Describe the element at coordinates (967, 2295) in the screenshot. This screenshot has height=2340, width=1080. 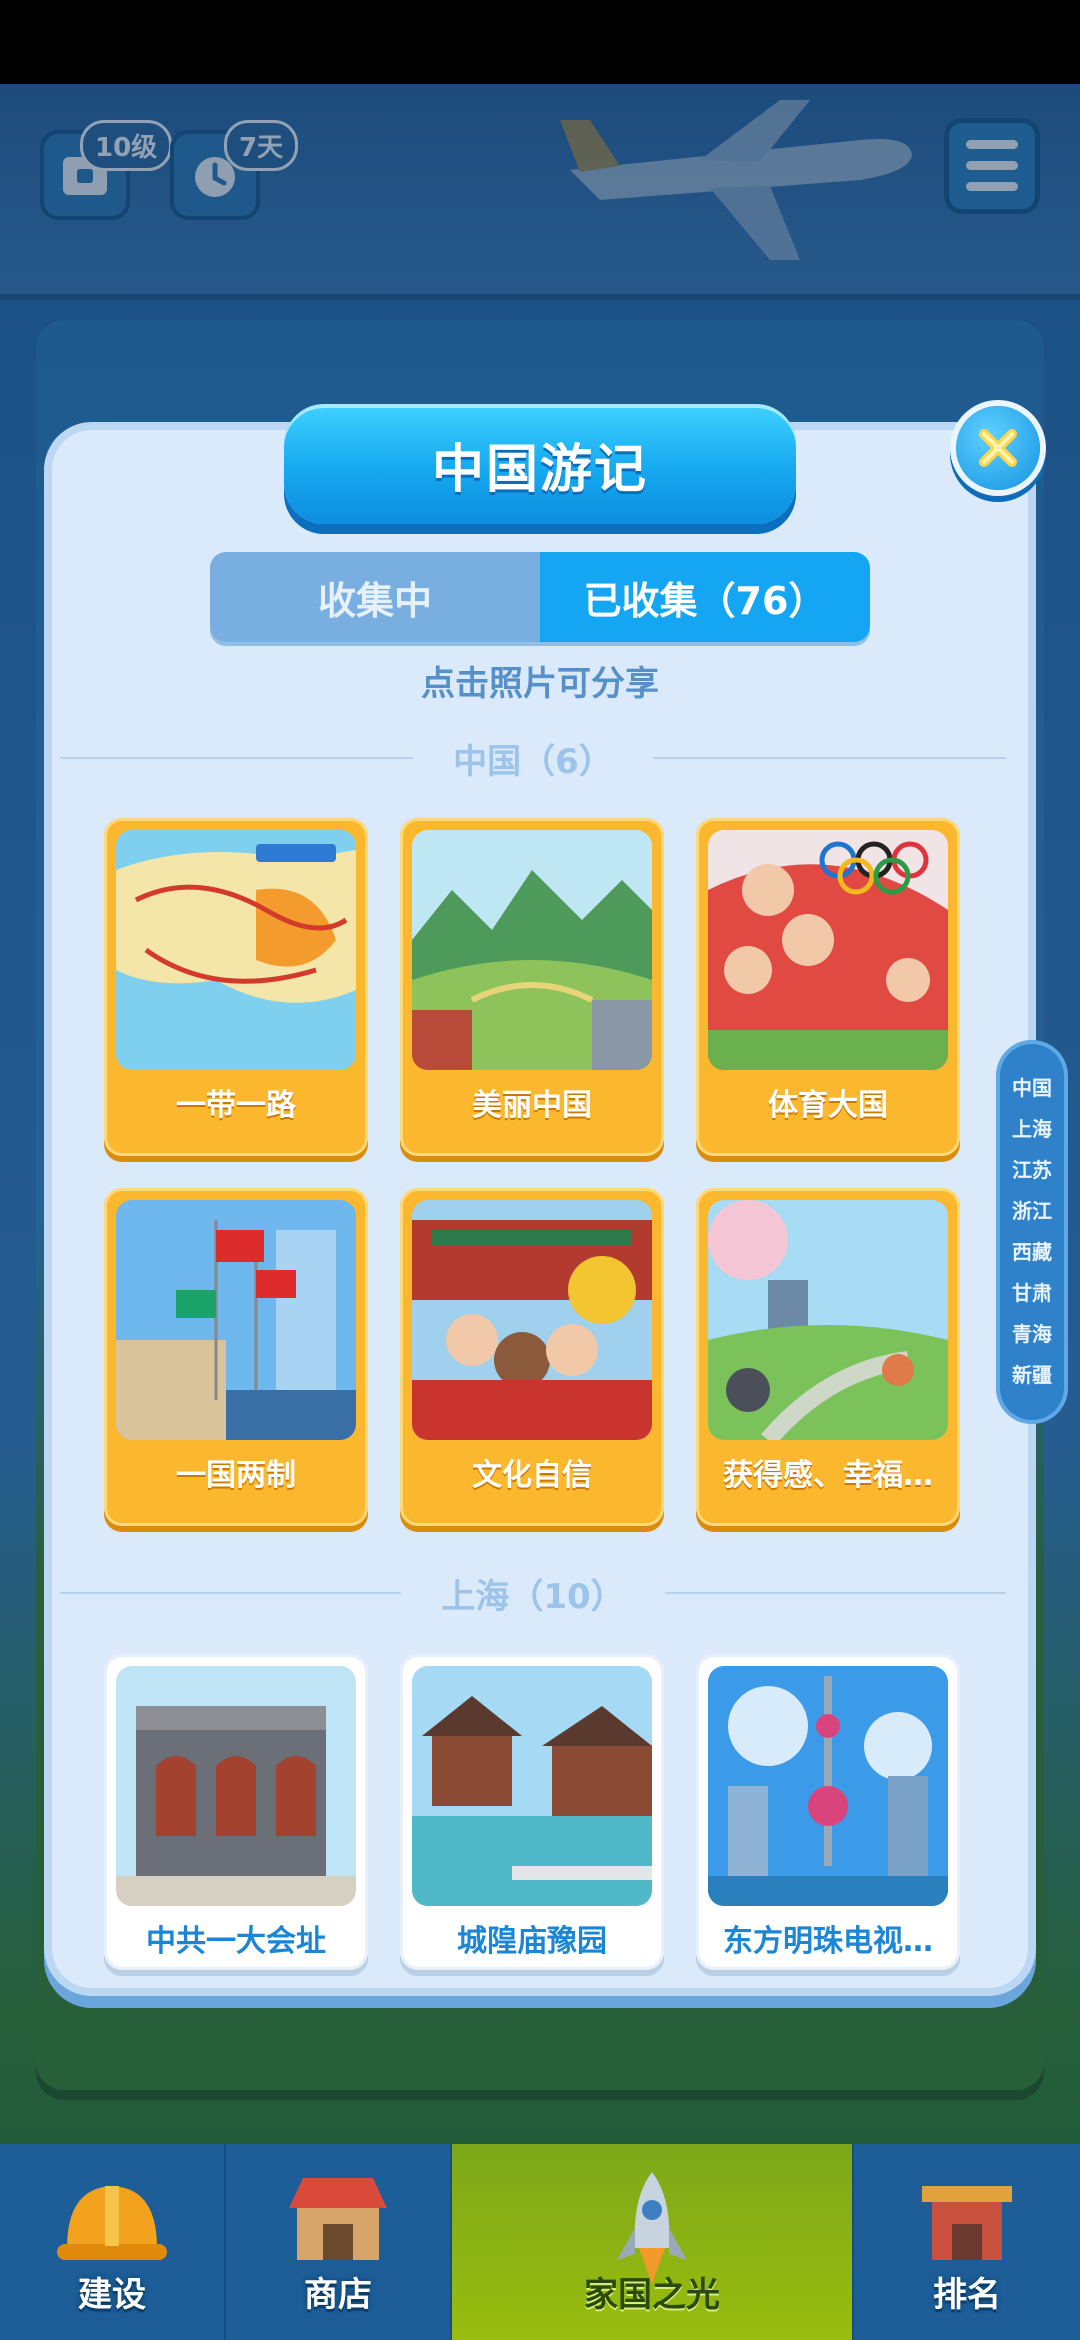
I see `nav-label: 排名` at that location.